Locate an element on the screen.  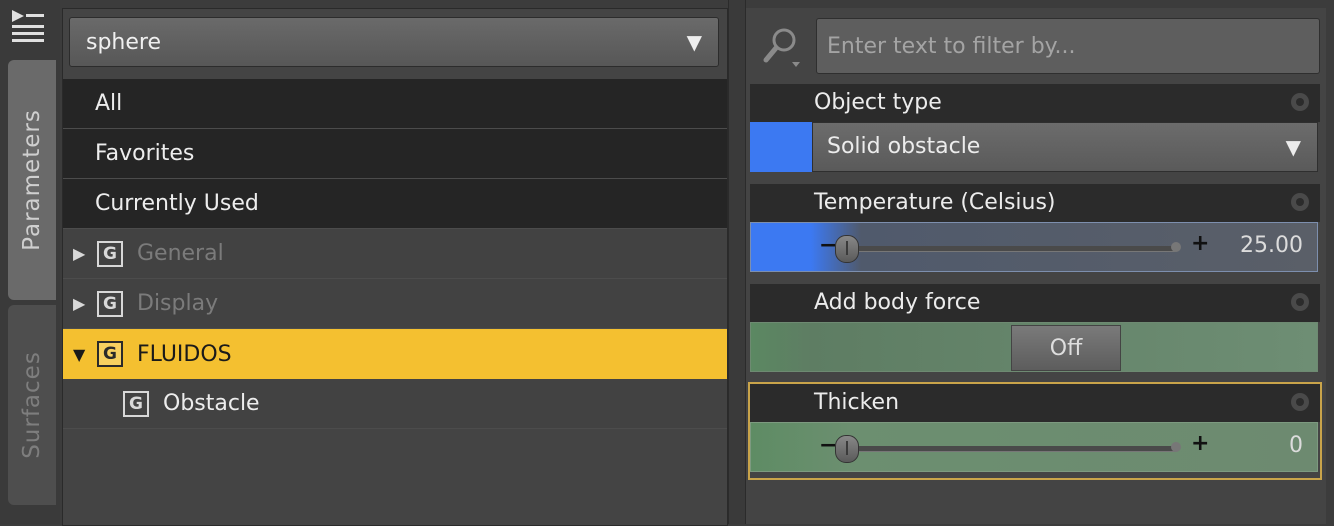
slider-value: 0 is located at coordinates (1296, 445).